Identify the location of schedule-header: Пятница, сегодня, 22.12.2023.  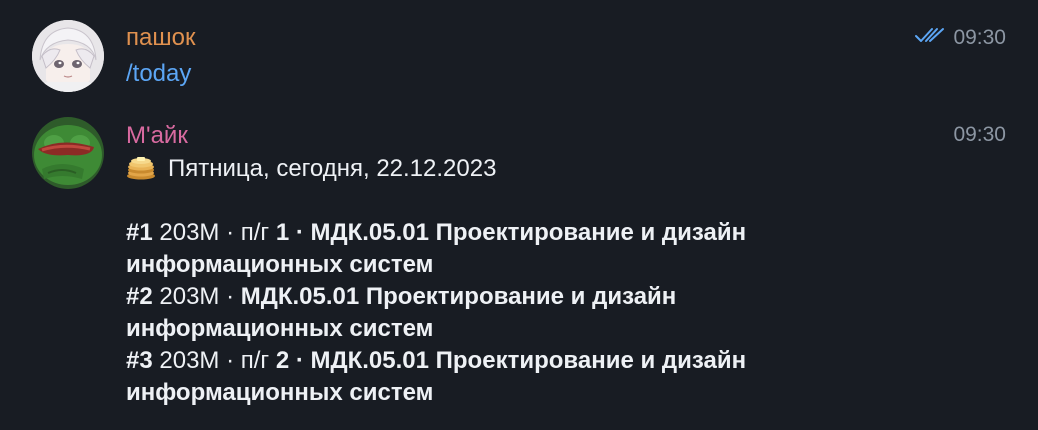
(436, 169).